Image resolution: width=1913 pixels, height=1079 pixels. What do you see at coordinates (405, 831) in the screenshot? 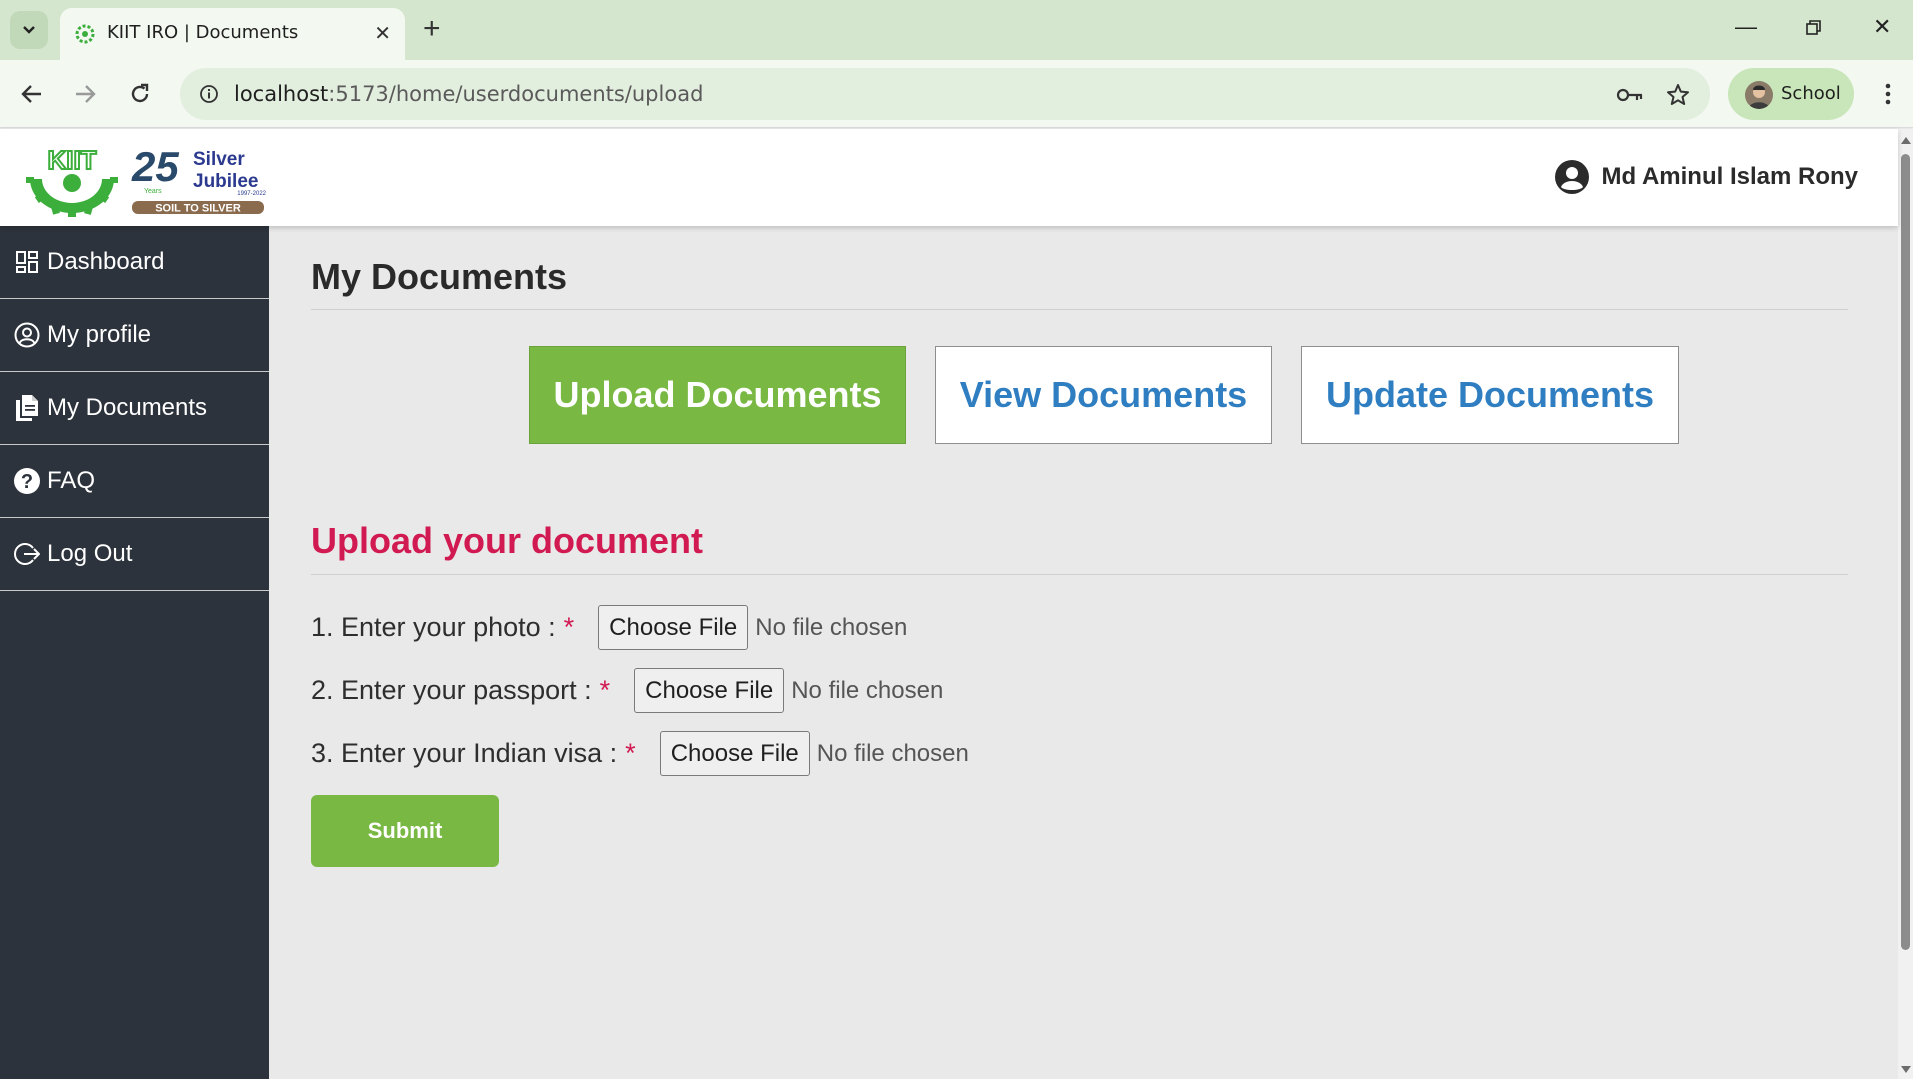
I see `submit-button: Submit` at bounding box center [405, 831].